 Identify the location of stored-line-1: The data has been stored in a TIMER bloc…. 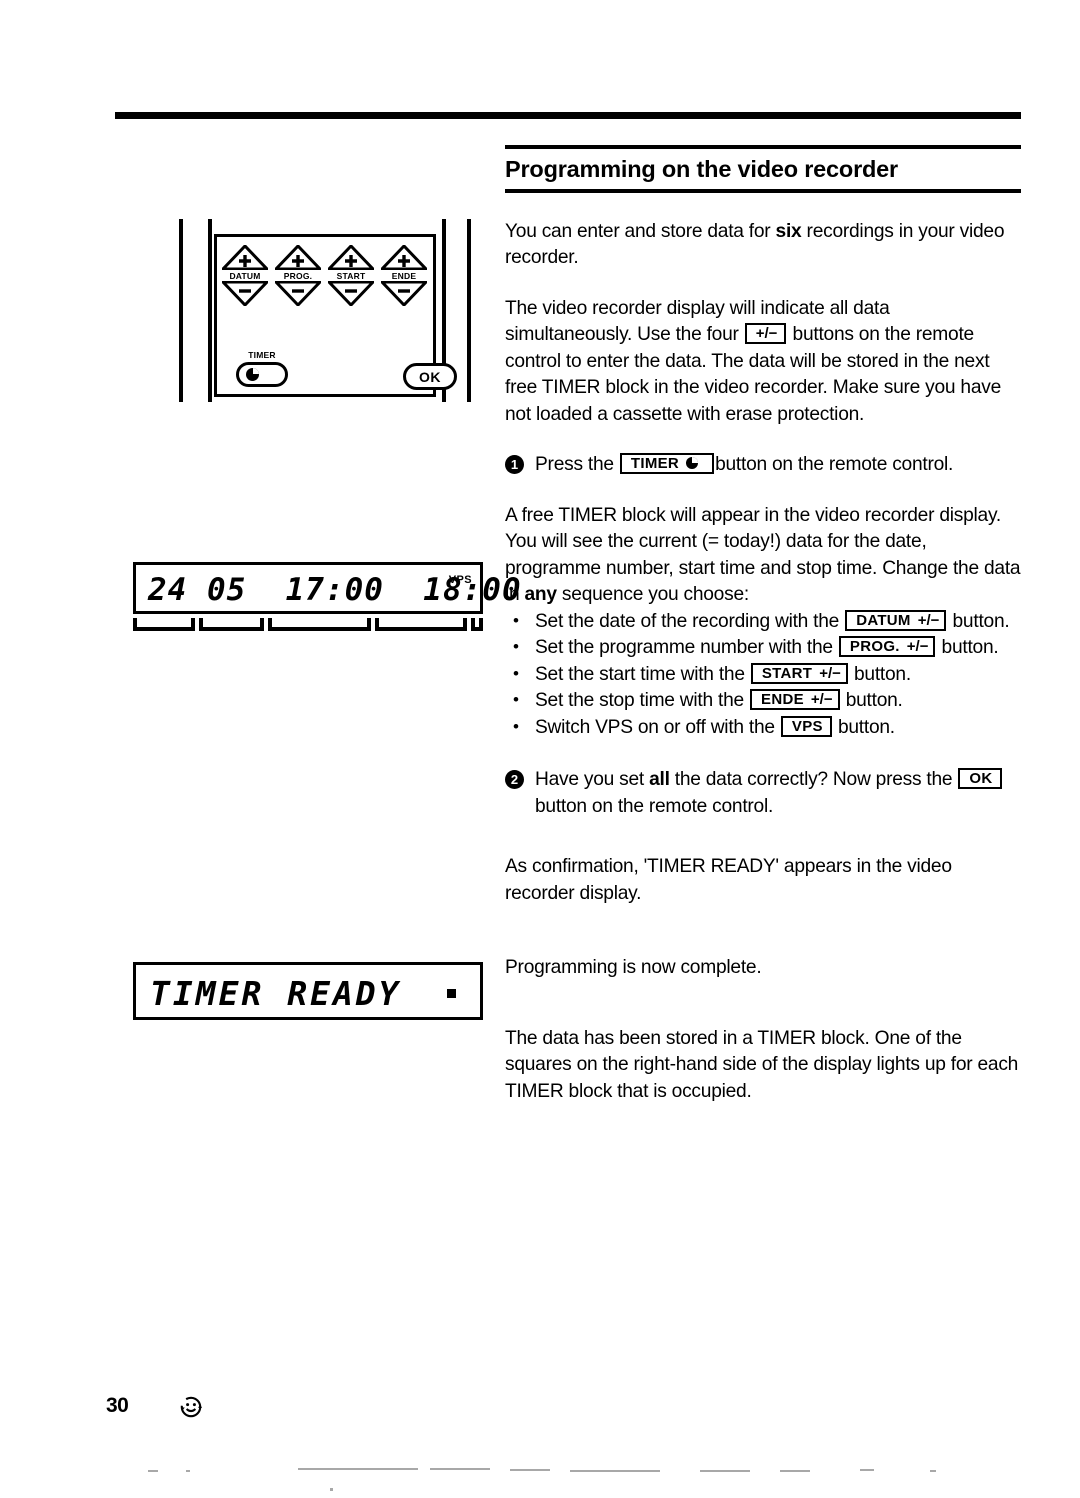
(687, 1038).